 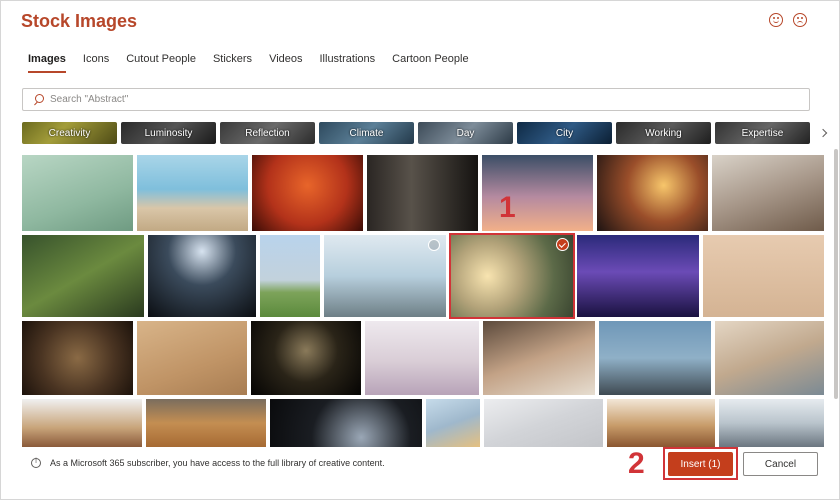 I want to click on scrollbar, so click(x=836, y=297).